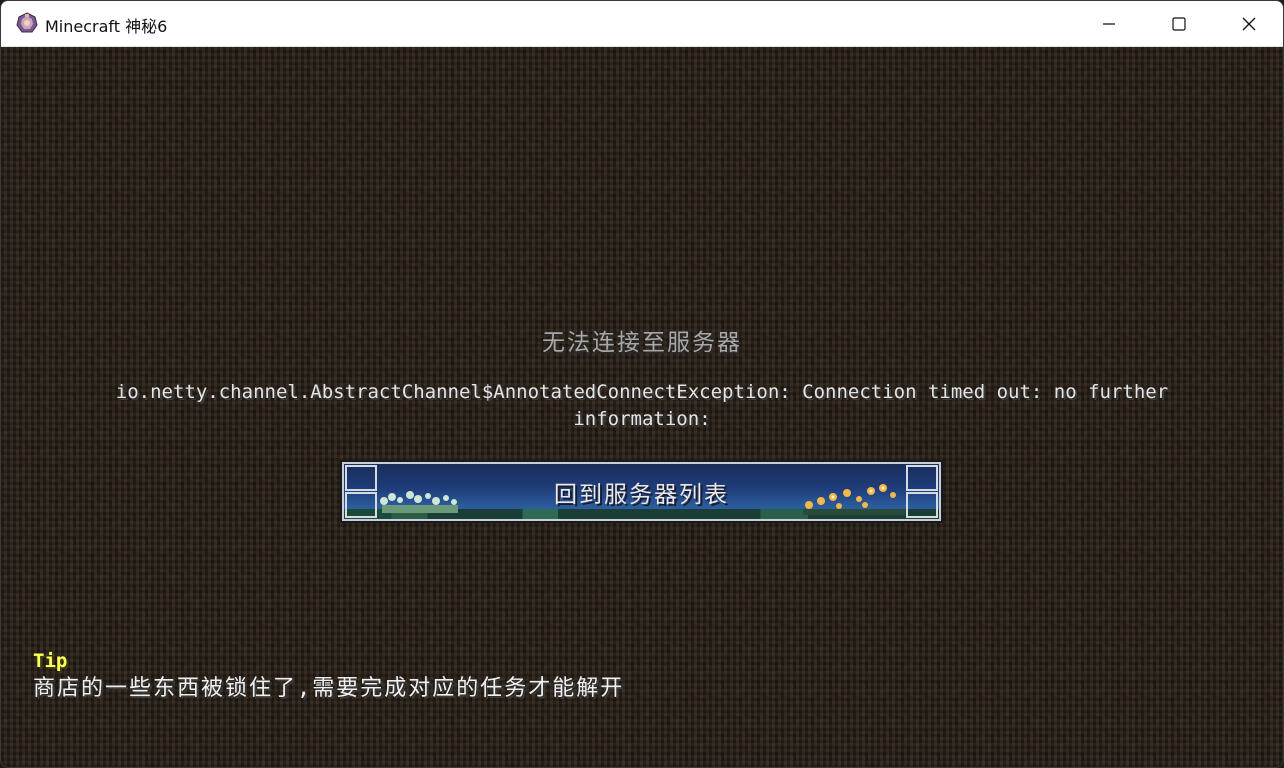 This screenshot has height=768, width=1284. I want to click on tip-label: Tip, so click(50, 661).